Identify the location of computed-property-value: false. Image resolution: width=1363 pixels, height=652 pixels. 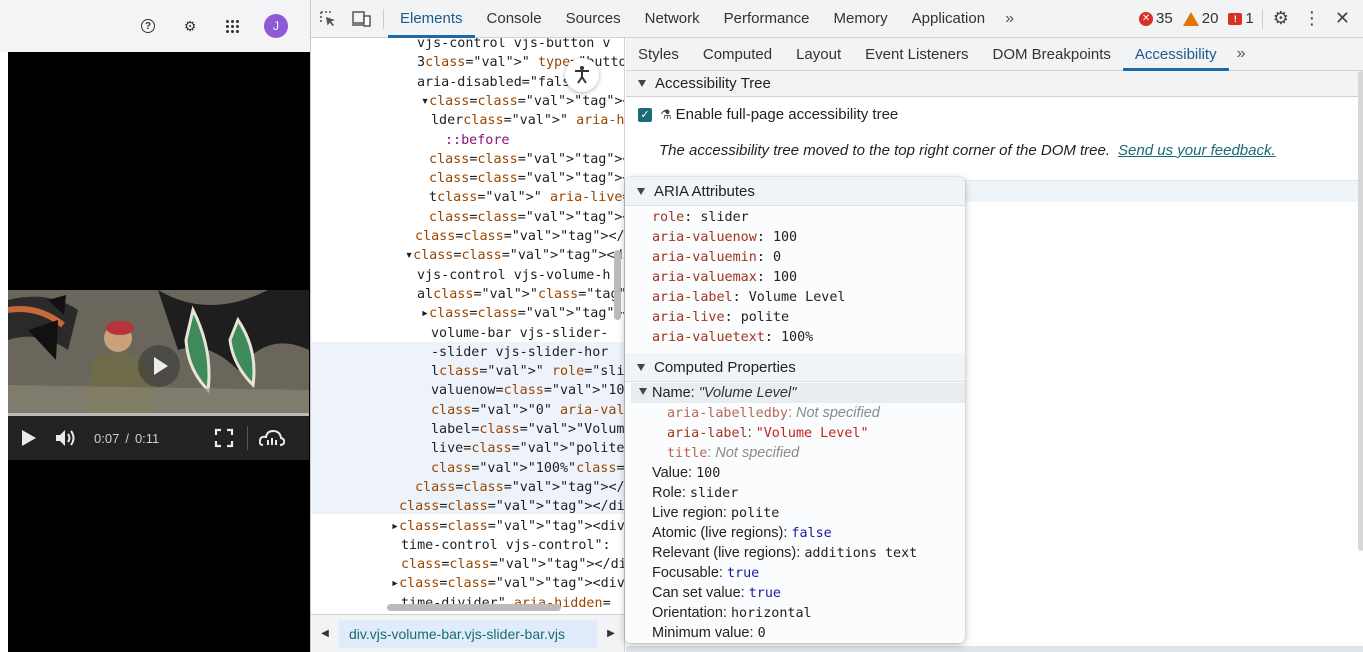
(811, 533).